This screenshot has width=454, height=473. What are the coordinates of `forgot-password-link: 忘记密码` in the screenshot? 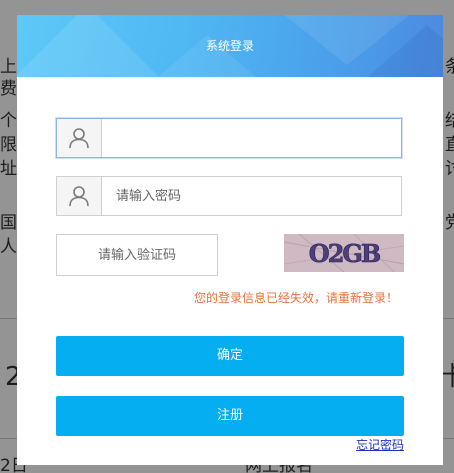 It's located at (210, 444).